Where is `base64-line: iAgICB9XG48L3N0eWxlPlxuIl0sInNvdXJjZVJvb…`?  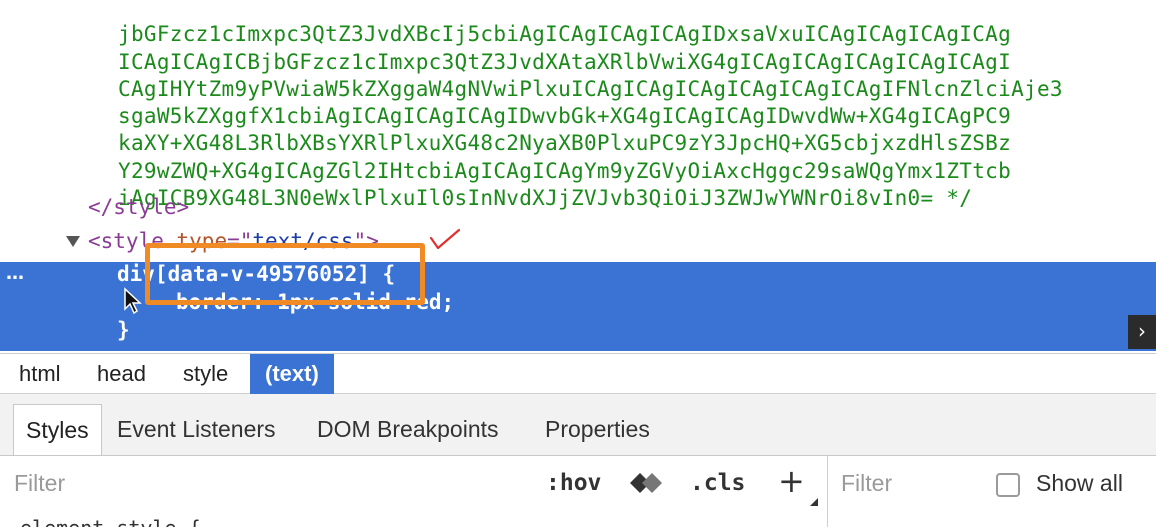
base64-line: iAgICB9XG48L3N0eWxlPlxuIl0sInNvdXJjZVJvb… is located at coordinates (545, 198).